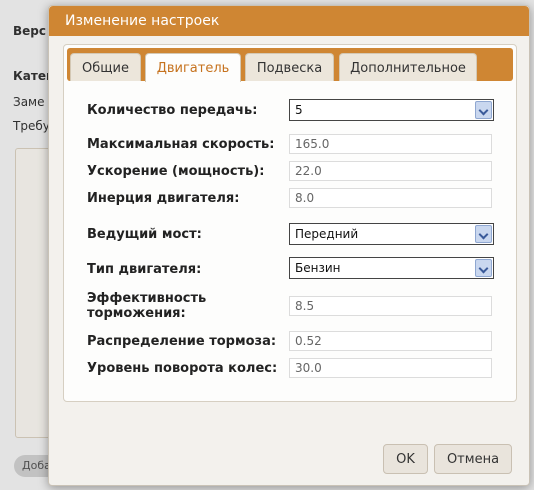  I want to click on drive-axle-select: Передний, so click(391, 234).